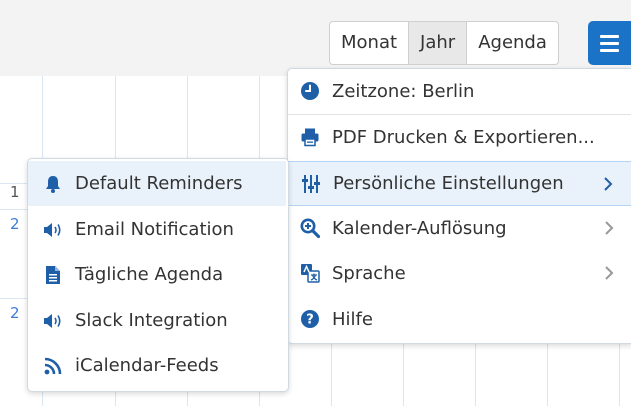 The height and width of the screenshot is (406, 631). I want to click on help-icon: ?, so click(310, 319).